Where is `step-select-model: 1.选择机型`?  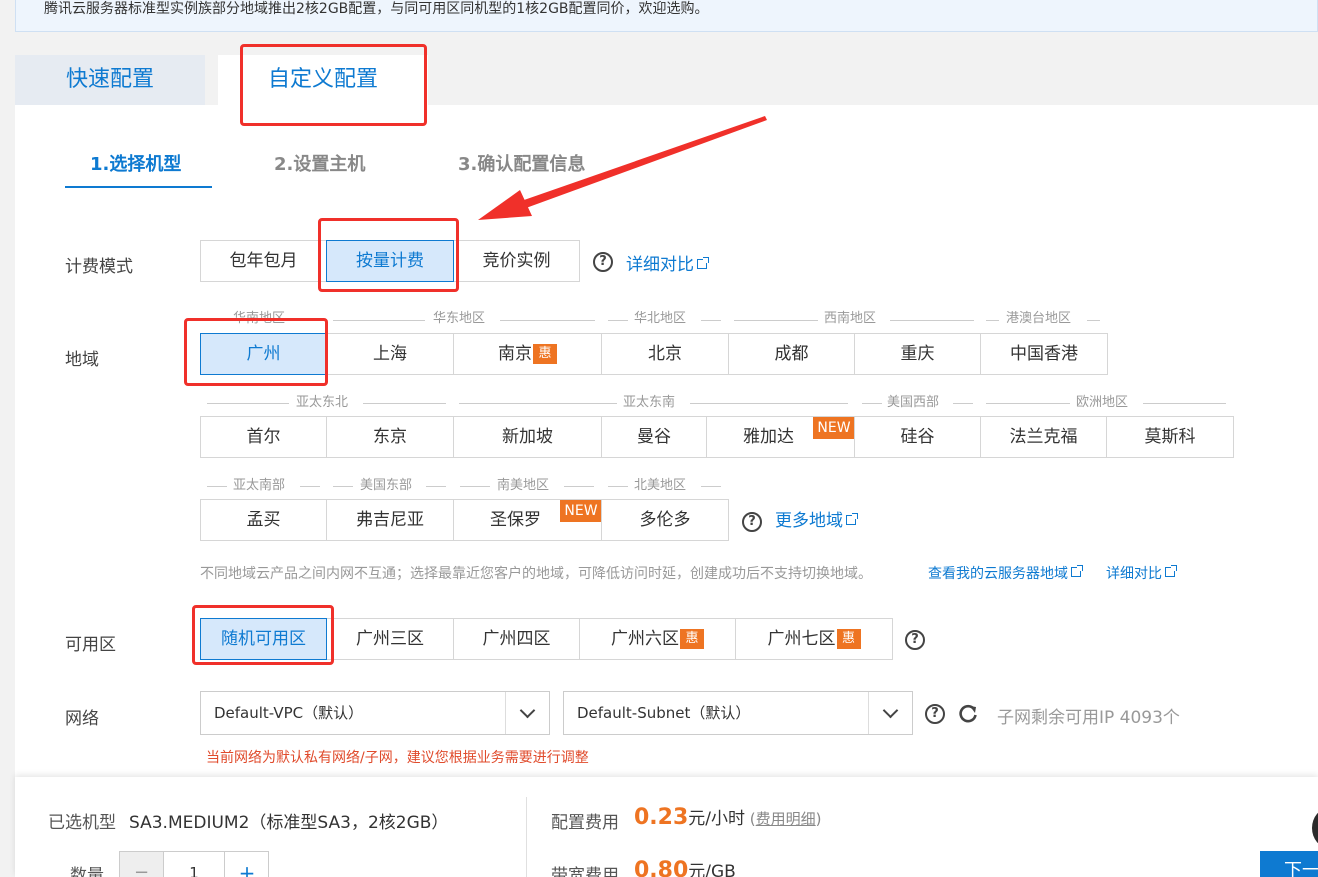
step-select-model: 1.选择机型 is located at coordinates (135, 165).